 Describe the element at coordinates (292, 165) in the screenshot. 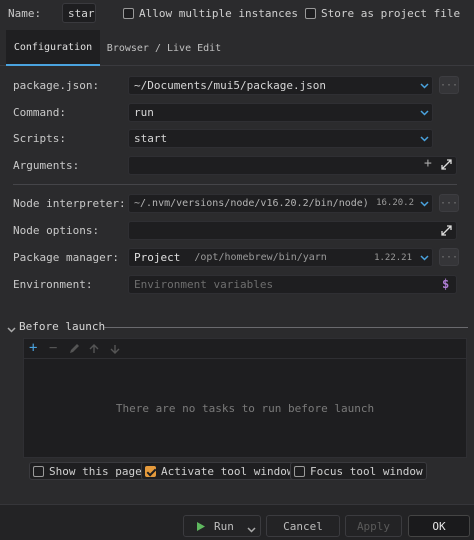

I see `arguments-input` at that location.